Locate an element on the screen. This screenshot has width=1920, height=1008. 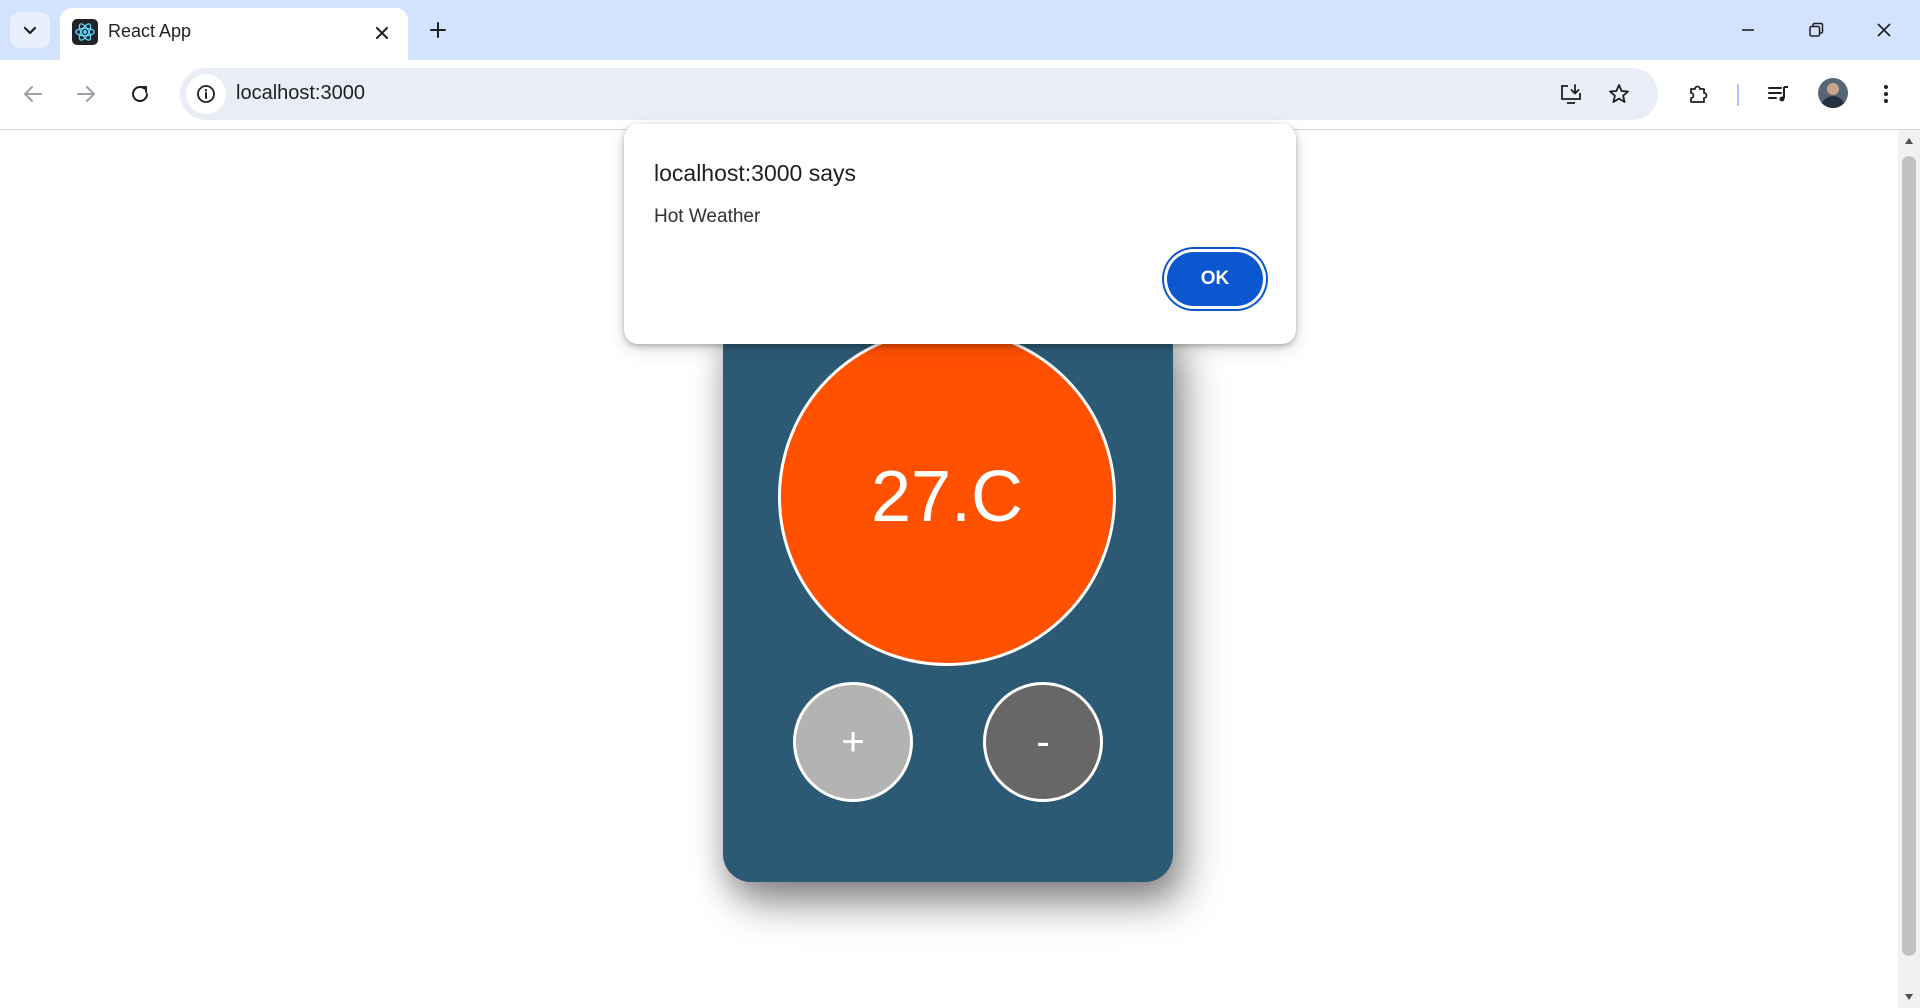
tab-react-app: React App is located at coordinates (234, 34).